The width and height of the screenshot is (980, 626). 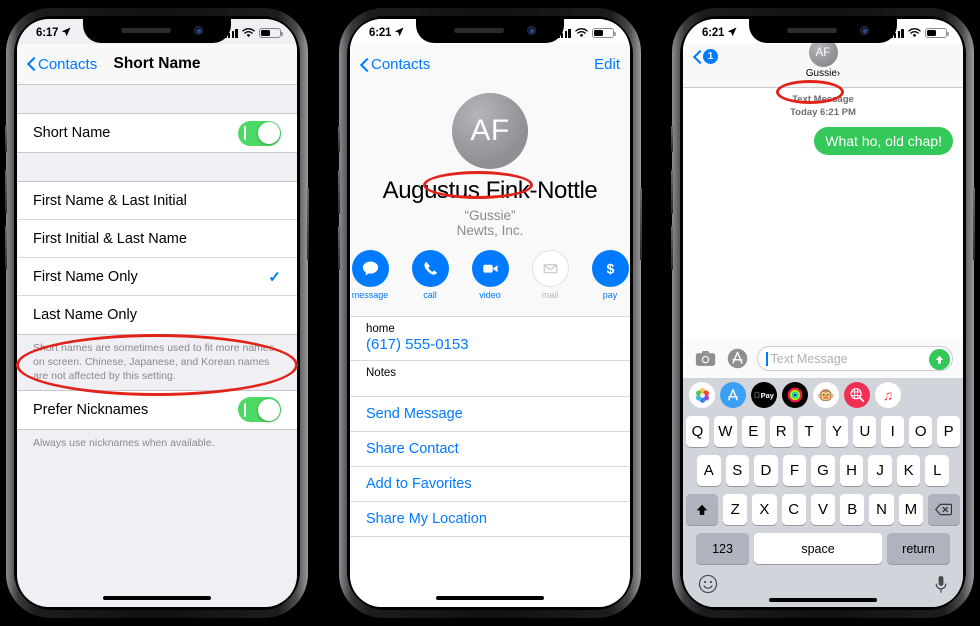 What do you see at coordinates (490, 295) in the screenshot?
I see `action-label: video` at bounding box center [490, 295].